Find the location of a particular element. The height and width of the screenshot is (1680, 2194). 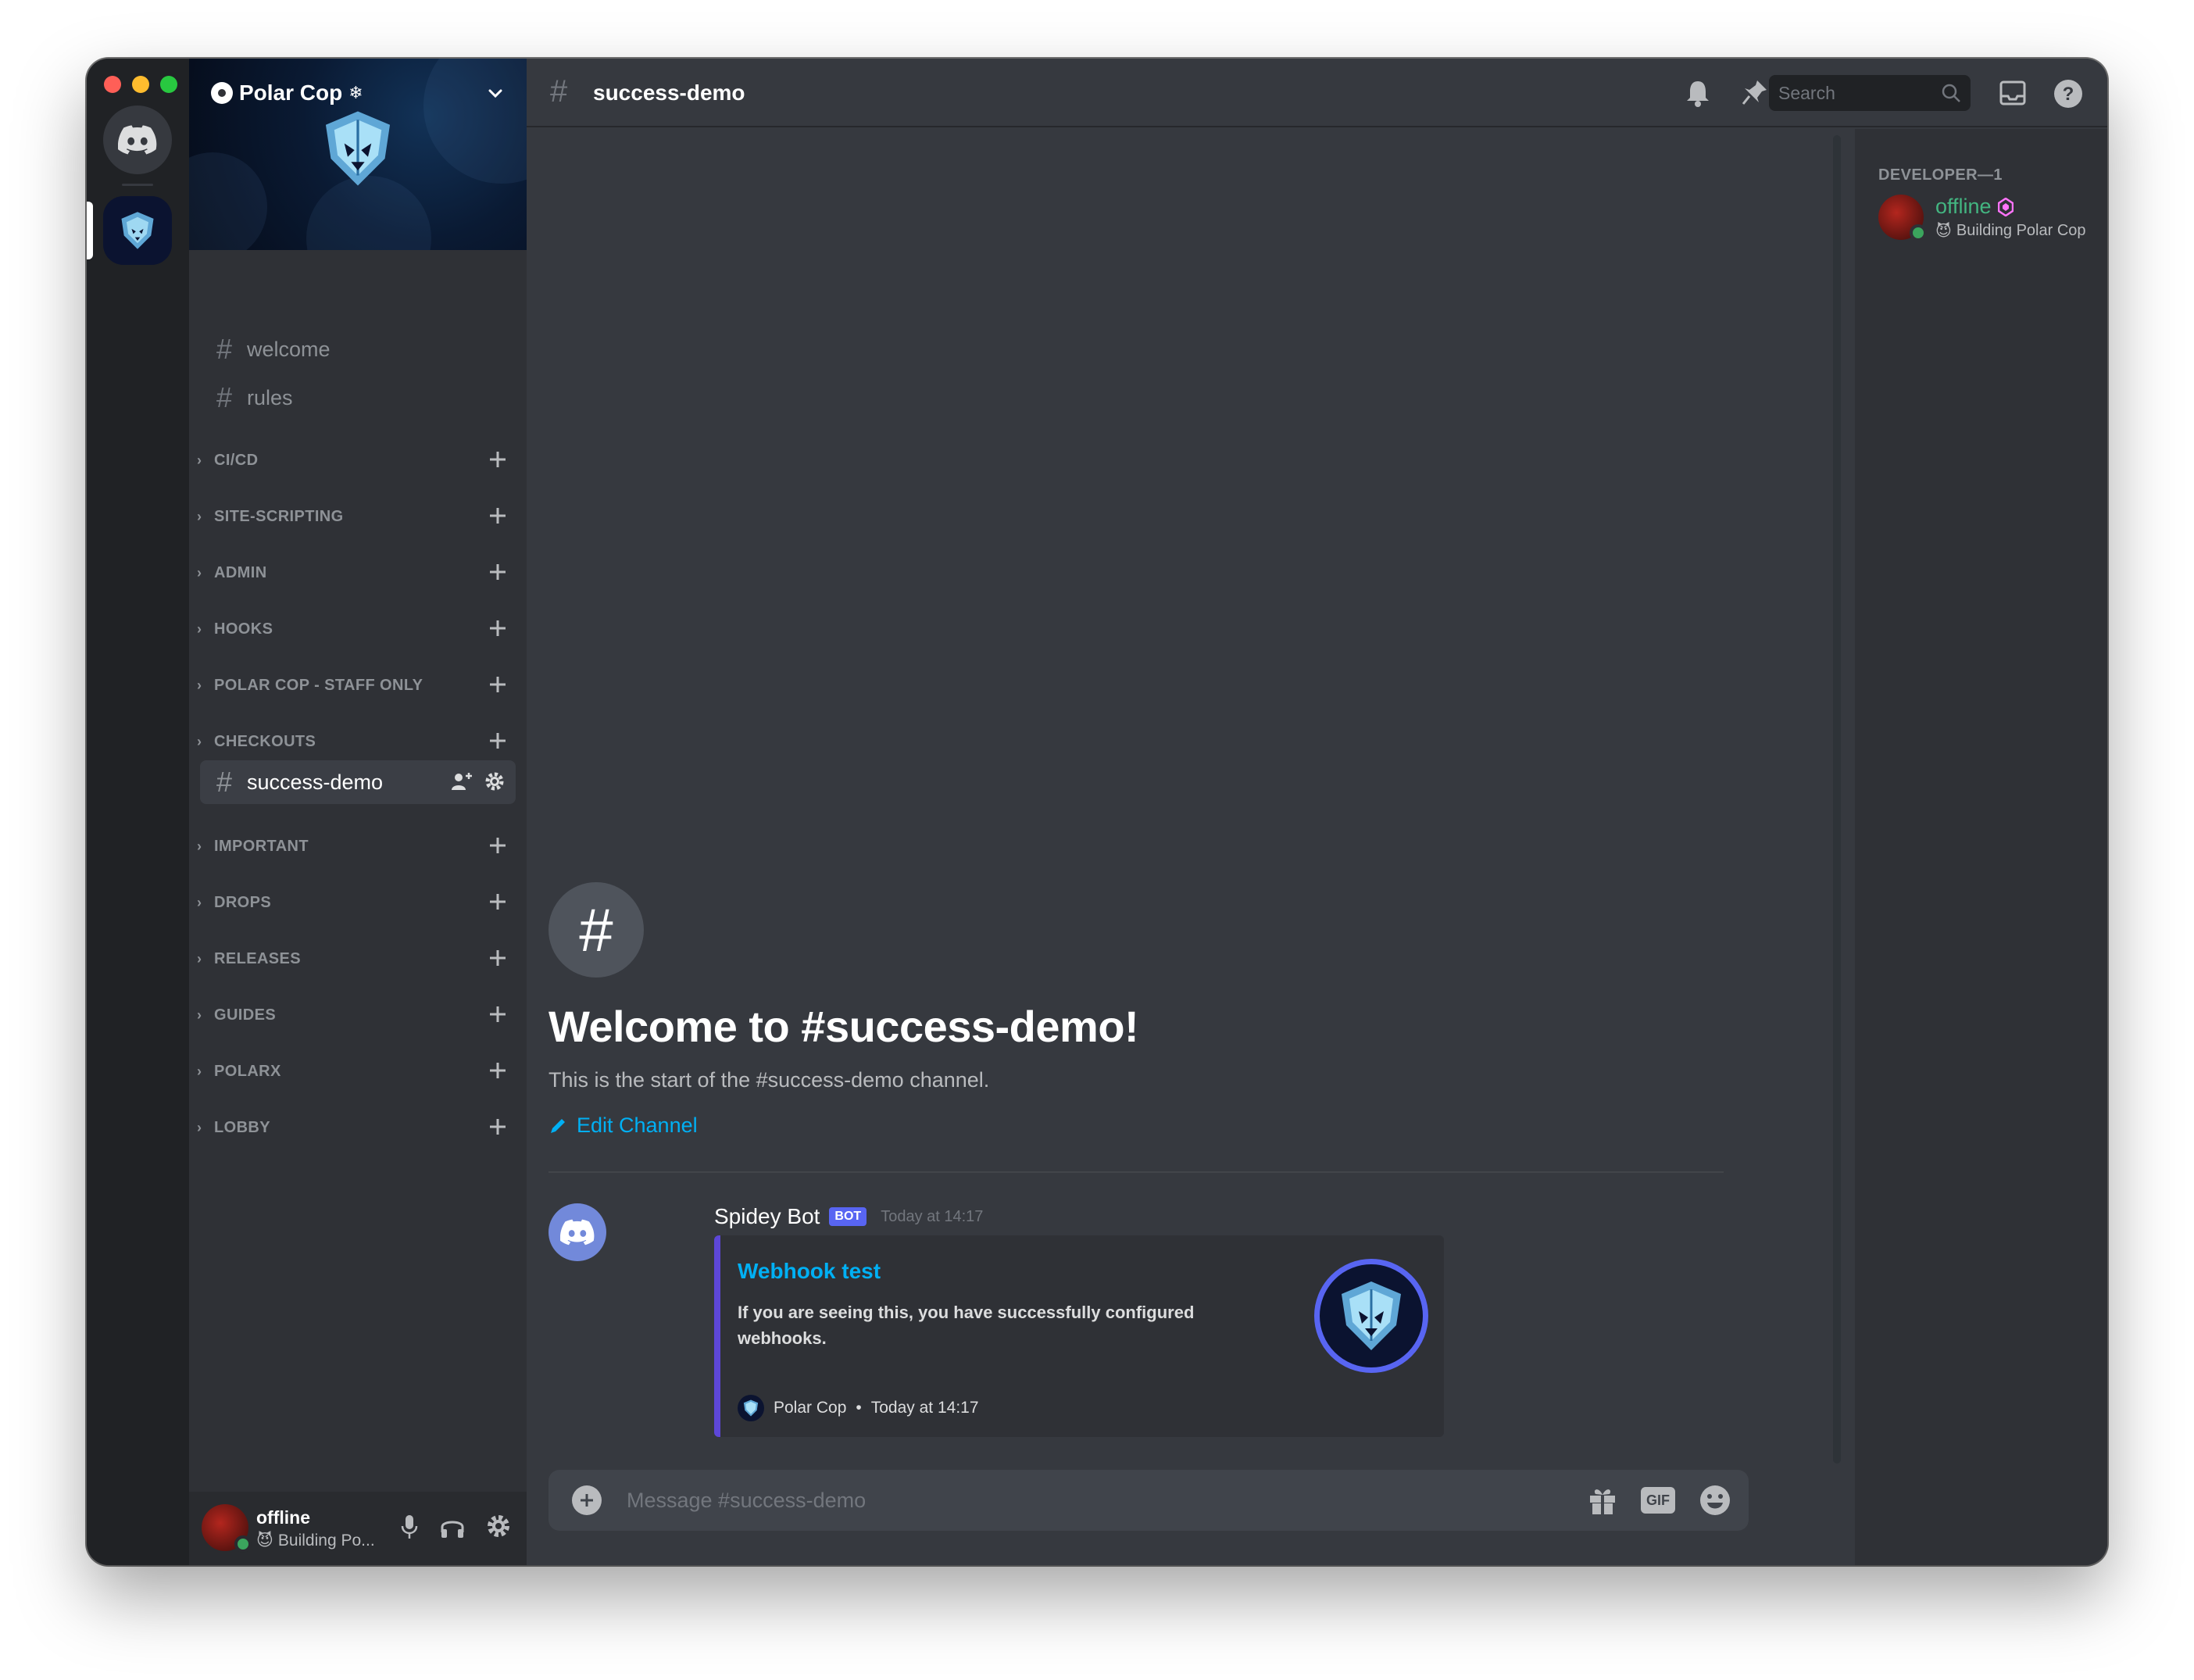

embed-title: Webhook test is located at coordinates (810, 1271).